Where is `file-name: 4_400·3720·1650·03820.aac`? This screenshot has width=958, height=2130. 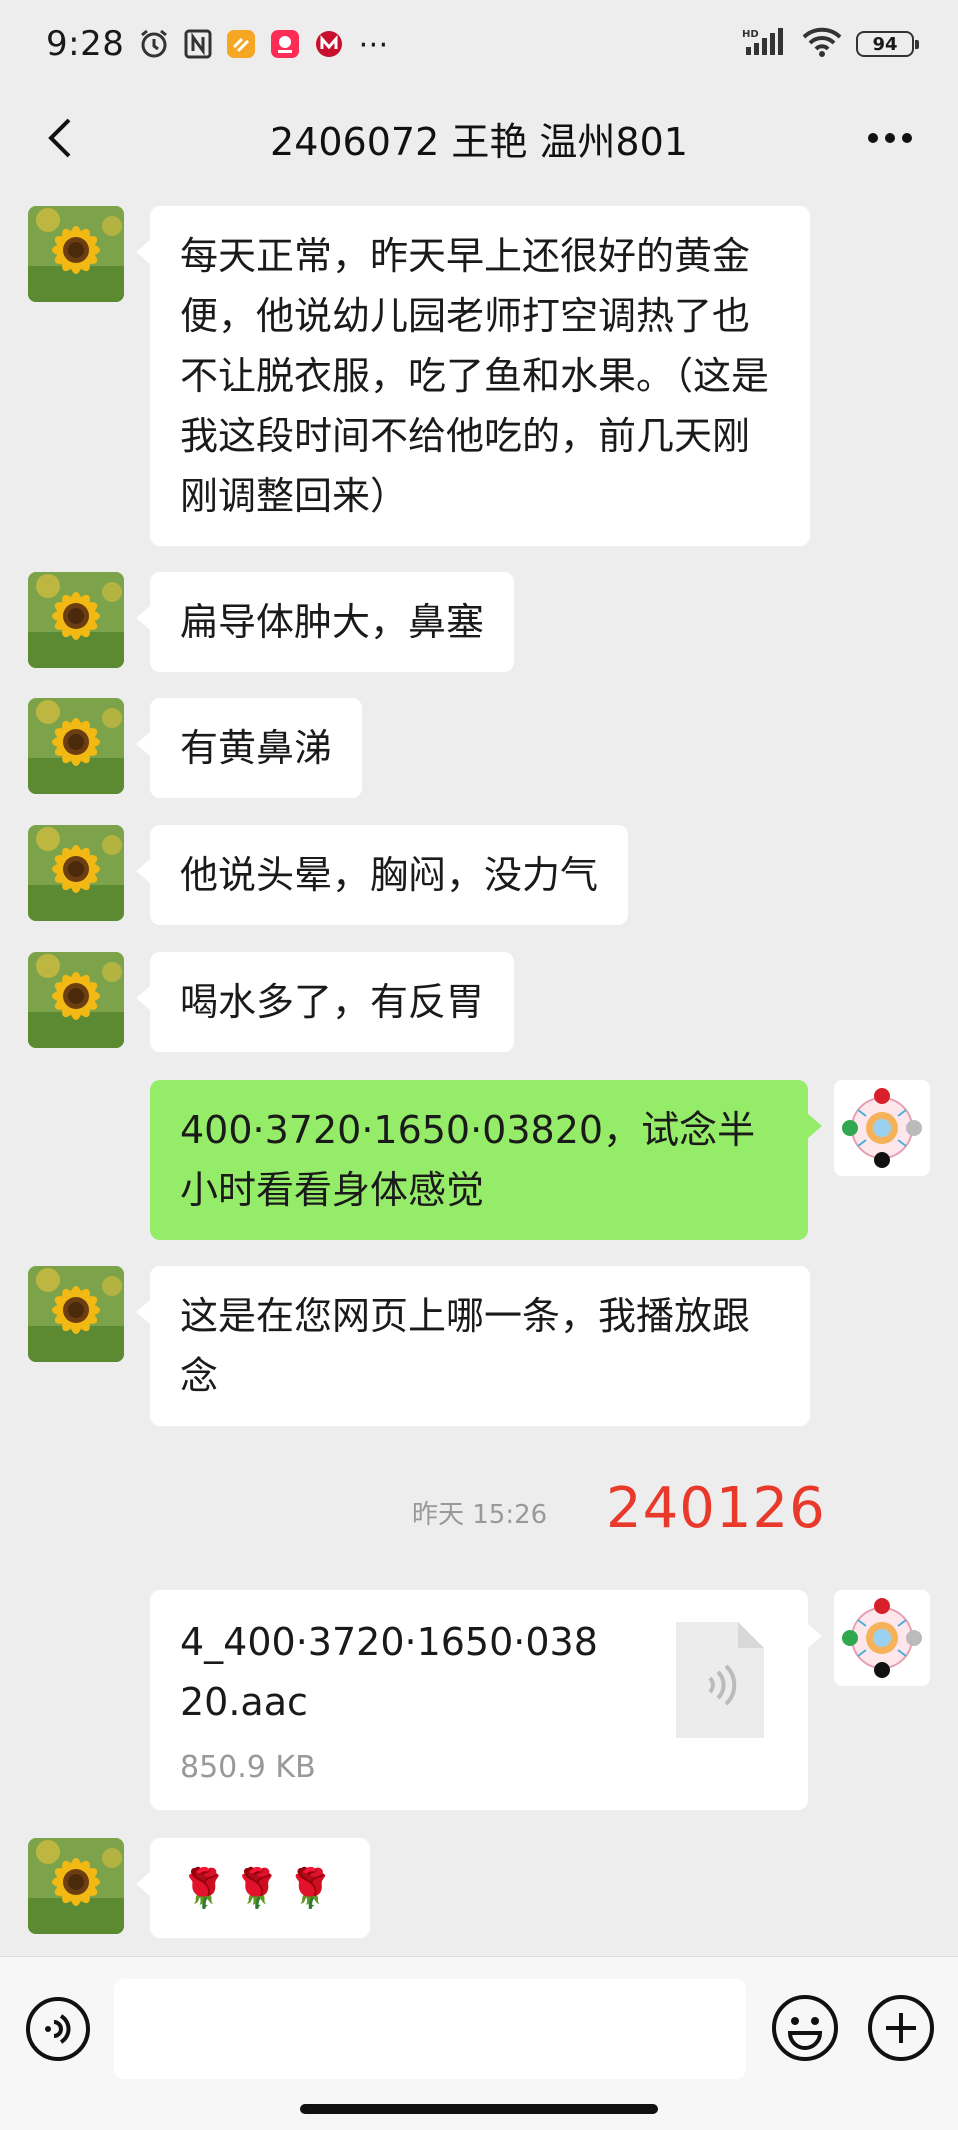 file-name: 4_400·3720·1650·03820.aac is located at coordinates (389, 1672).